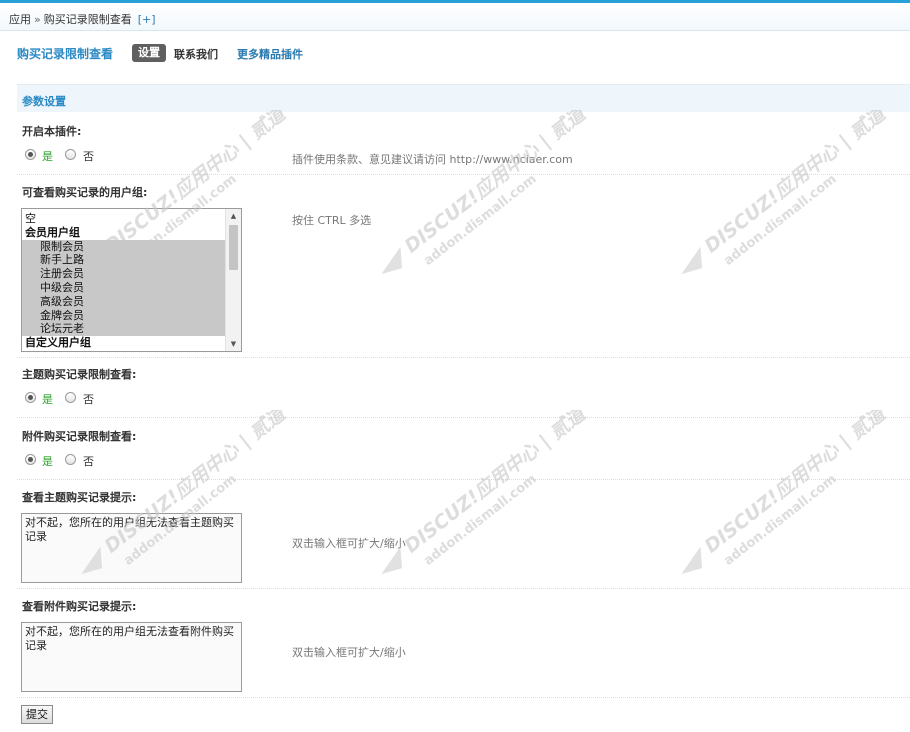 The height and width of the screenshot is (732, 910). Describe the element at coordinates (44, 101) in the screenshot. I see `section-title: 参数设置` at that location.